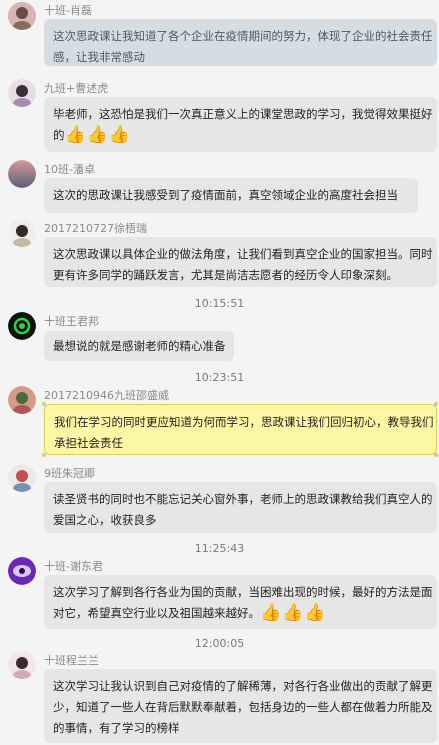 Image resolution: width=439 pixels, height=745 pixels. Describe the element at coordinates (243, 592) in the screenshot. I see `message-line: 这次学习了解到各行各业为国的贡献，当困难出现的时候，最好的方法是面` at that location.